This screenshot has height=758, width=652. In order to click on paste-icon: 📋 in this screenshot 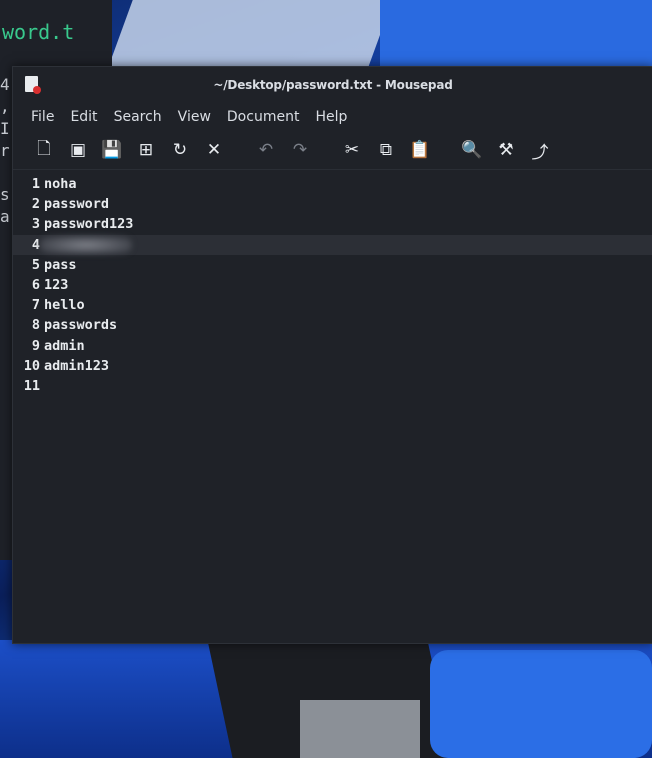, I will do `click(420, 150)`.